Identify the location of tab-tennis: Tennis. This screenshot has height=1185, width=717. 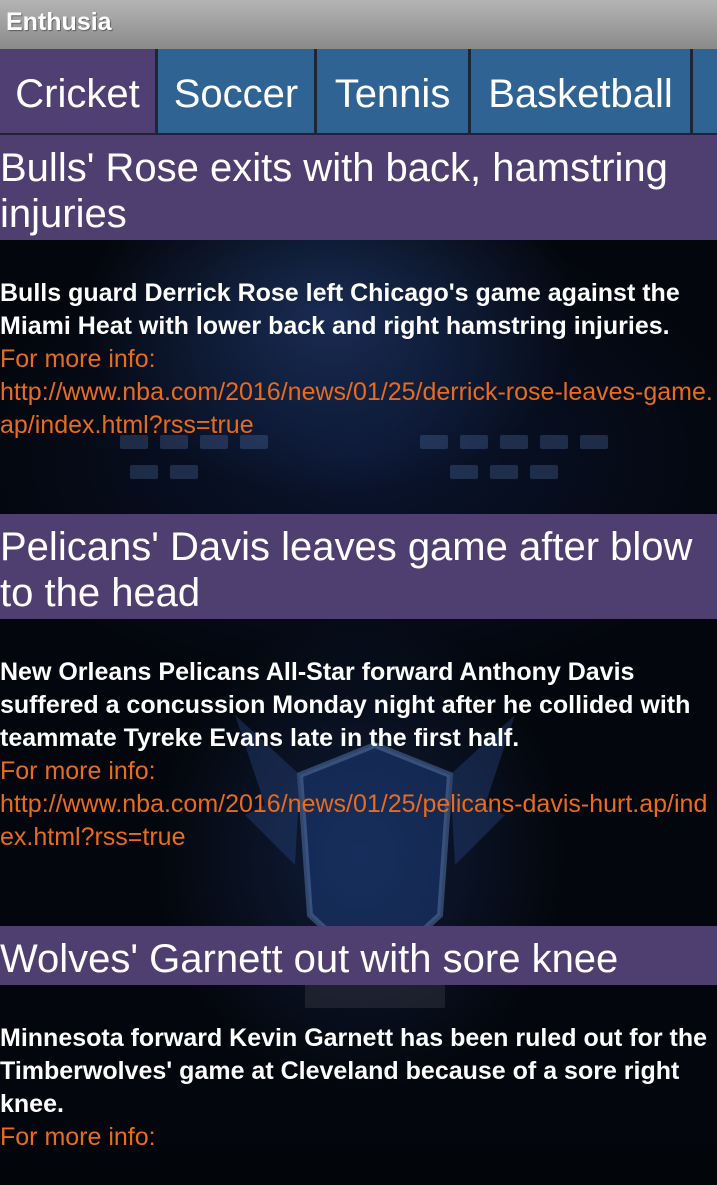
(392, 92).